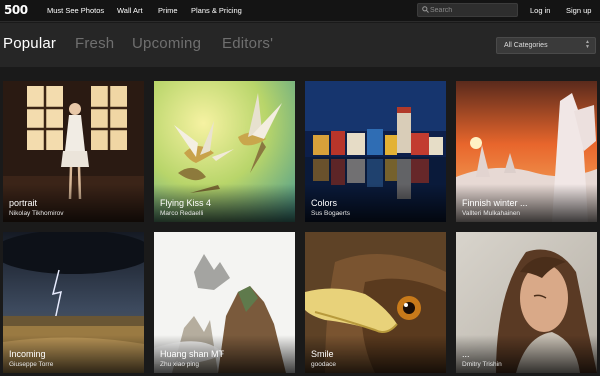 The image size is (600, 376). Describe the element at coordinates (224, 302) in the screenshot. I see `photo-tile: Huang shan MT Zhu xiao ping` at that location.